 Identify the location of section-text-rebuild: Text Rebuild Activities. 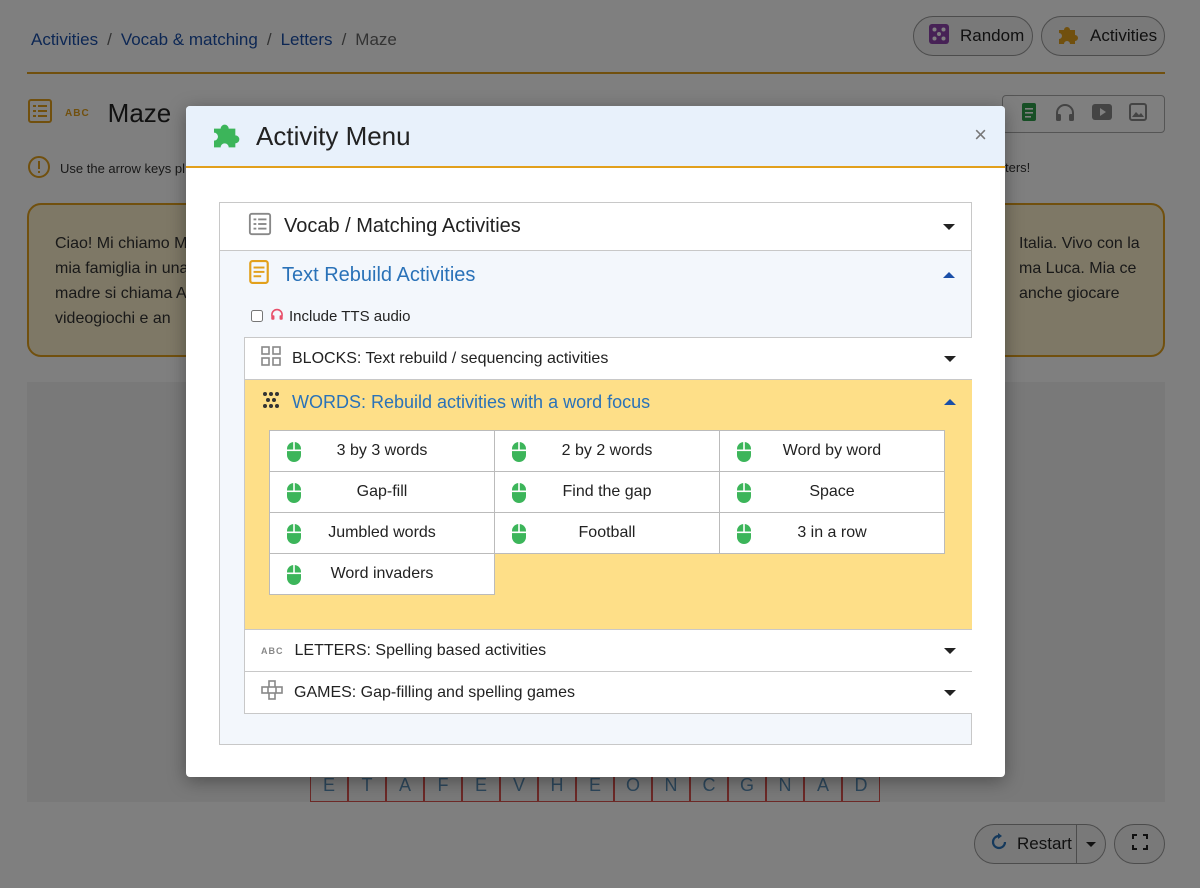
(595, 275).